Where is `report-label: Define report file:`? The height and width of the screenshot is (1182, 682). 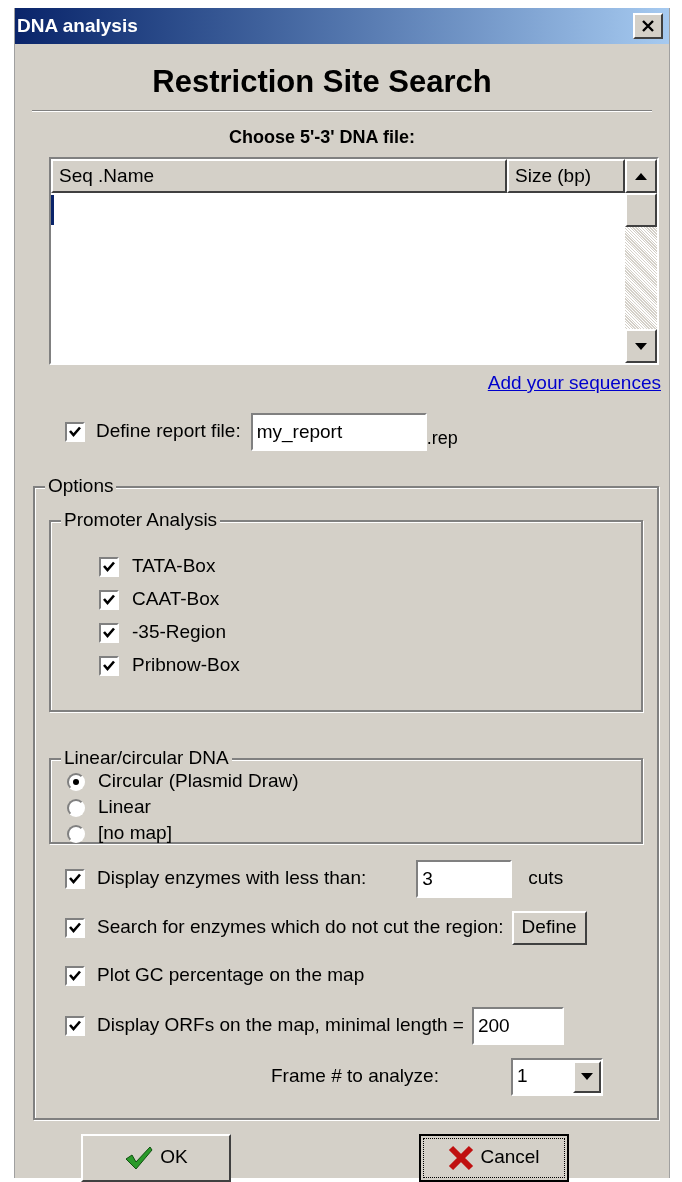
report-label: Define report file: is located at coordinates (168, 431).